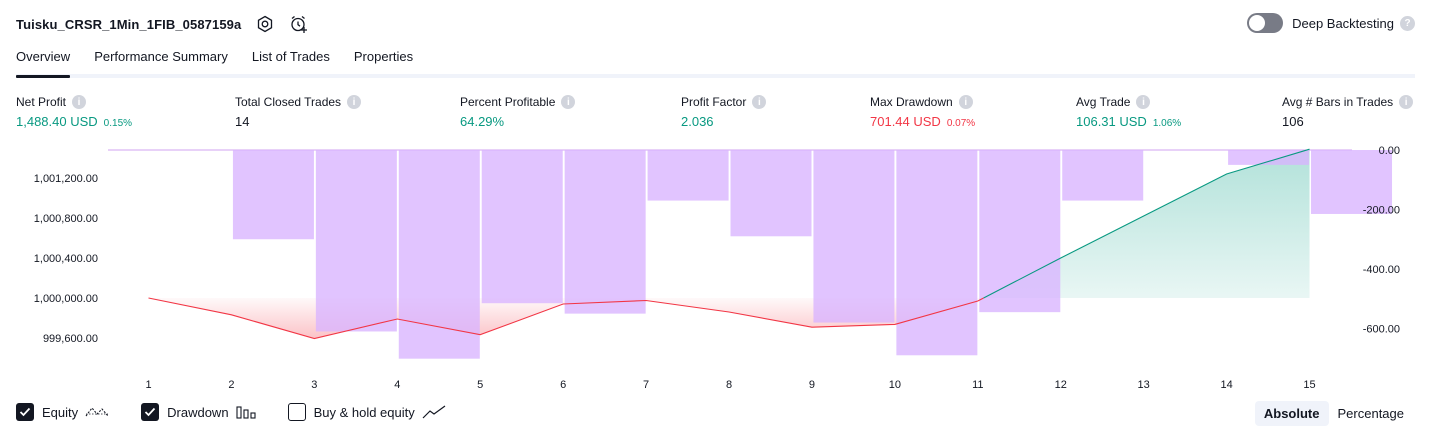  What do you see at coordinates (25, 412) in the screenshot?
I see `equity-checkbox` at bounding box center [25, 412].